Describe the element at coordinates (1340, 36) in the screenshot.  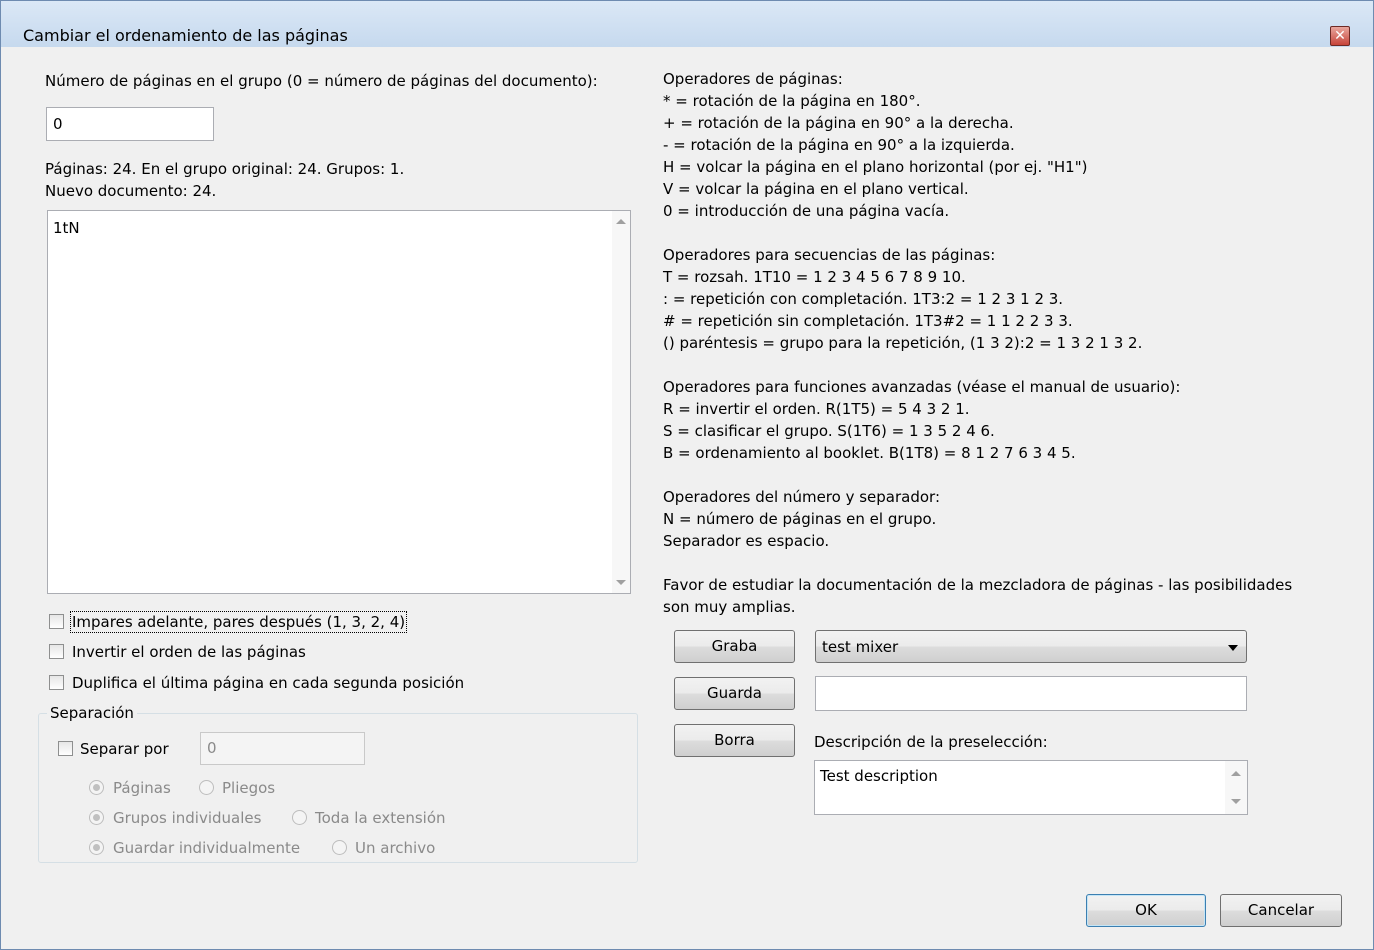
I see `close-button: ✕` at that location.